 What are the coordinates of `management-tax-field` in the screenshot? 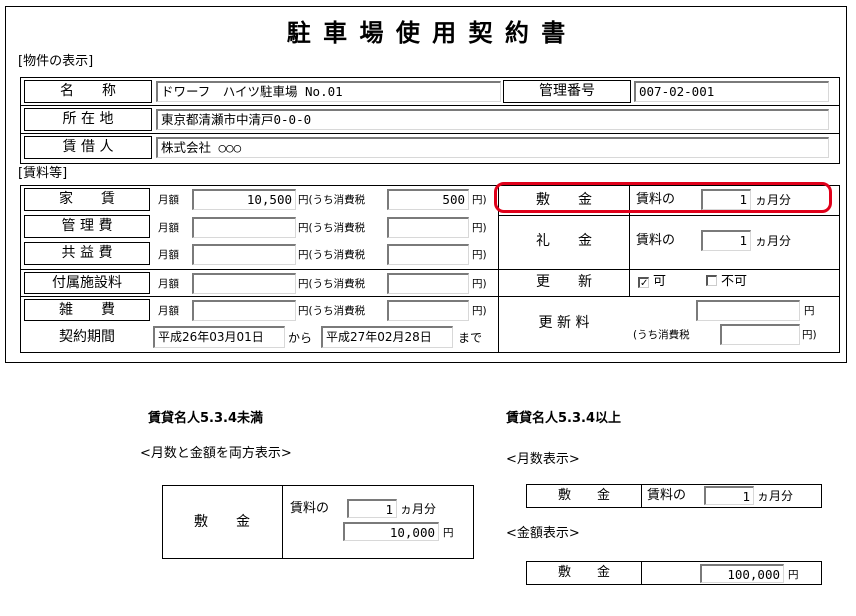 It's located at (428, 227).